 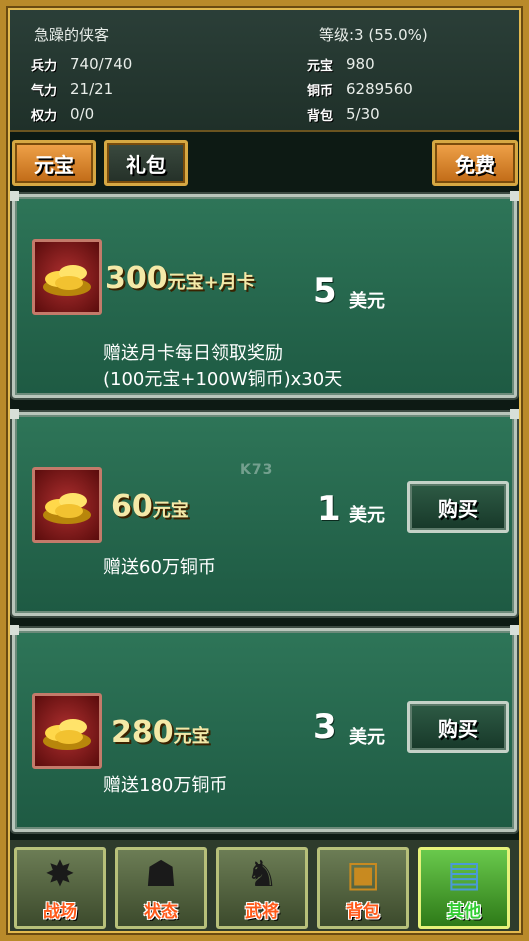 I want to click on troops-icon: 兵力, so click(x=44, y=64).